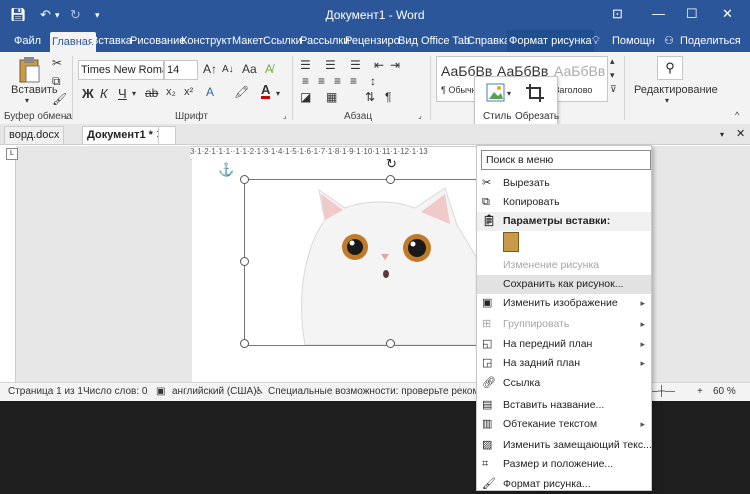 The image size is (750, 494). I want to click on tab-home: Главная, so click(73, 42).